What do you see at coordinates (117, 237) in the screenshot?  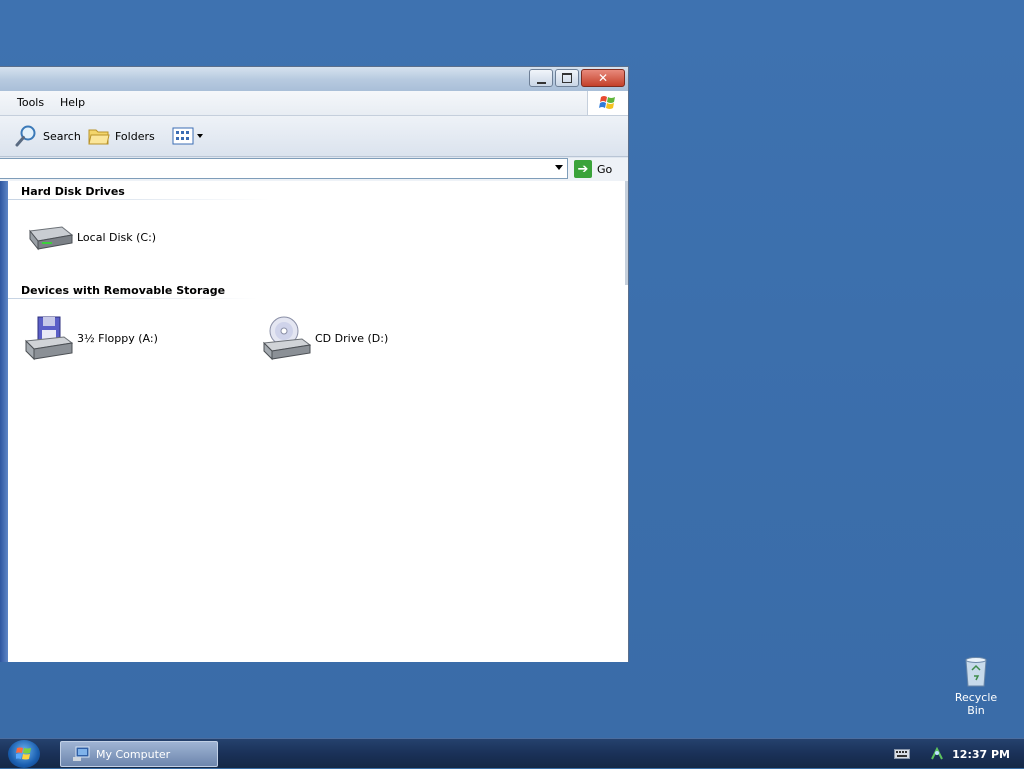 I see `drive-label: Local Disk (C:)` at bounding box center [117, 237].